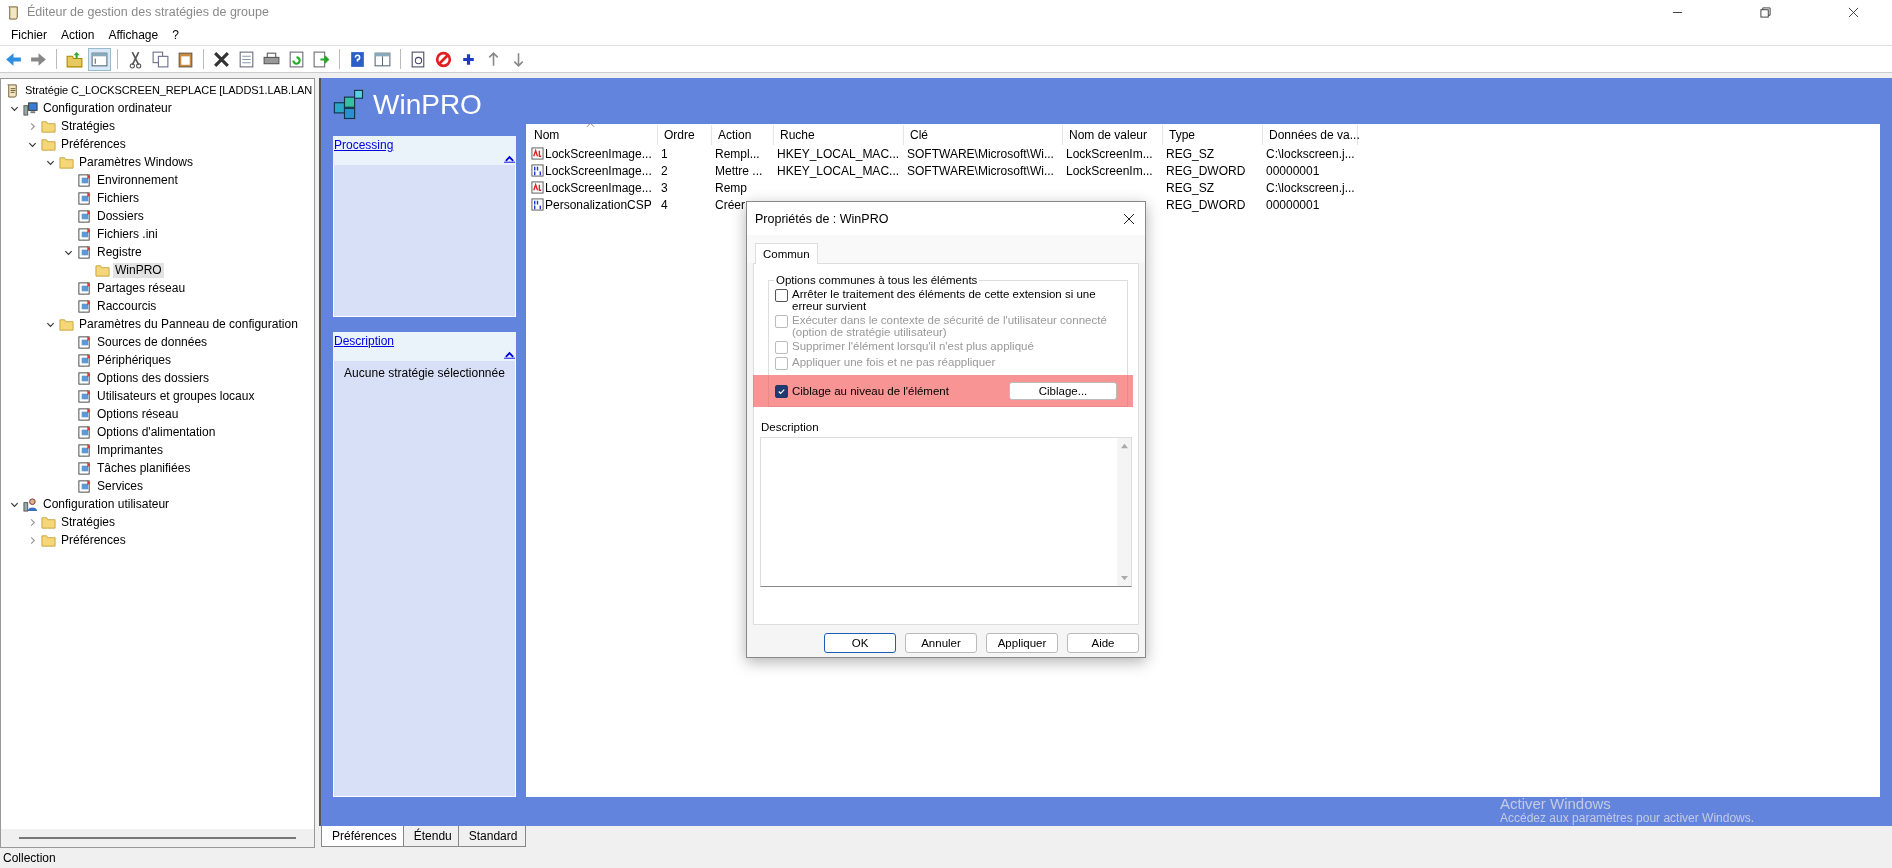  Describe the element at coordinates (1022, 643) in the screenshot. I see `dialog-button: Appliquer` at that location.